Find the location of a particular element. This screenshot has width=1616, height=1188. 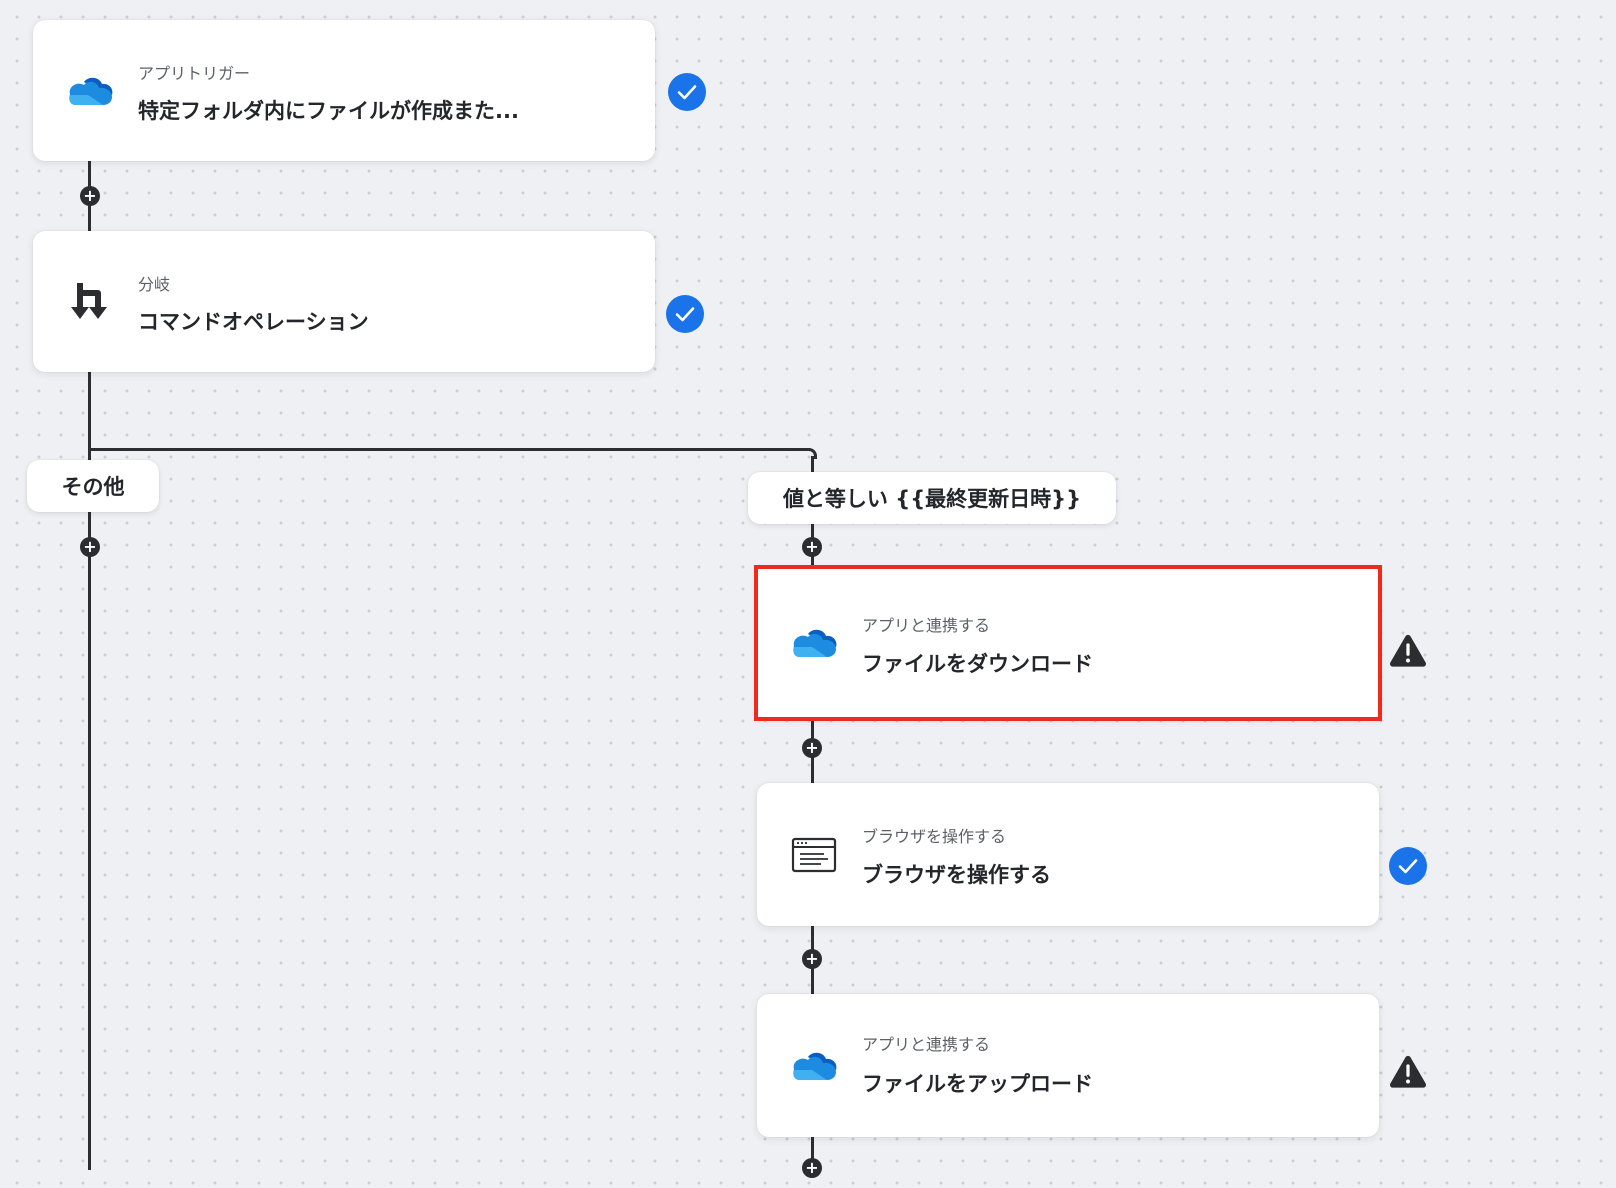

flow-step-card-branch: 分岐 コマンドオペレーション is located at coordinates (344, 301).